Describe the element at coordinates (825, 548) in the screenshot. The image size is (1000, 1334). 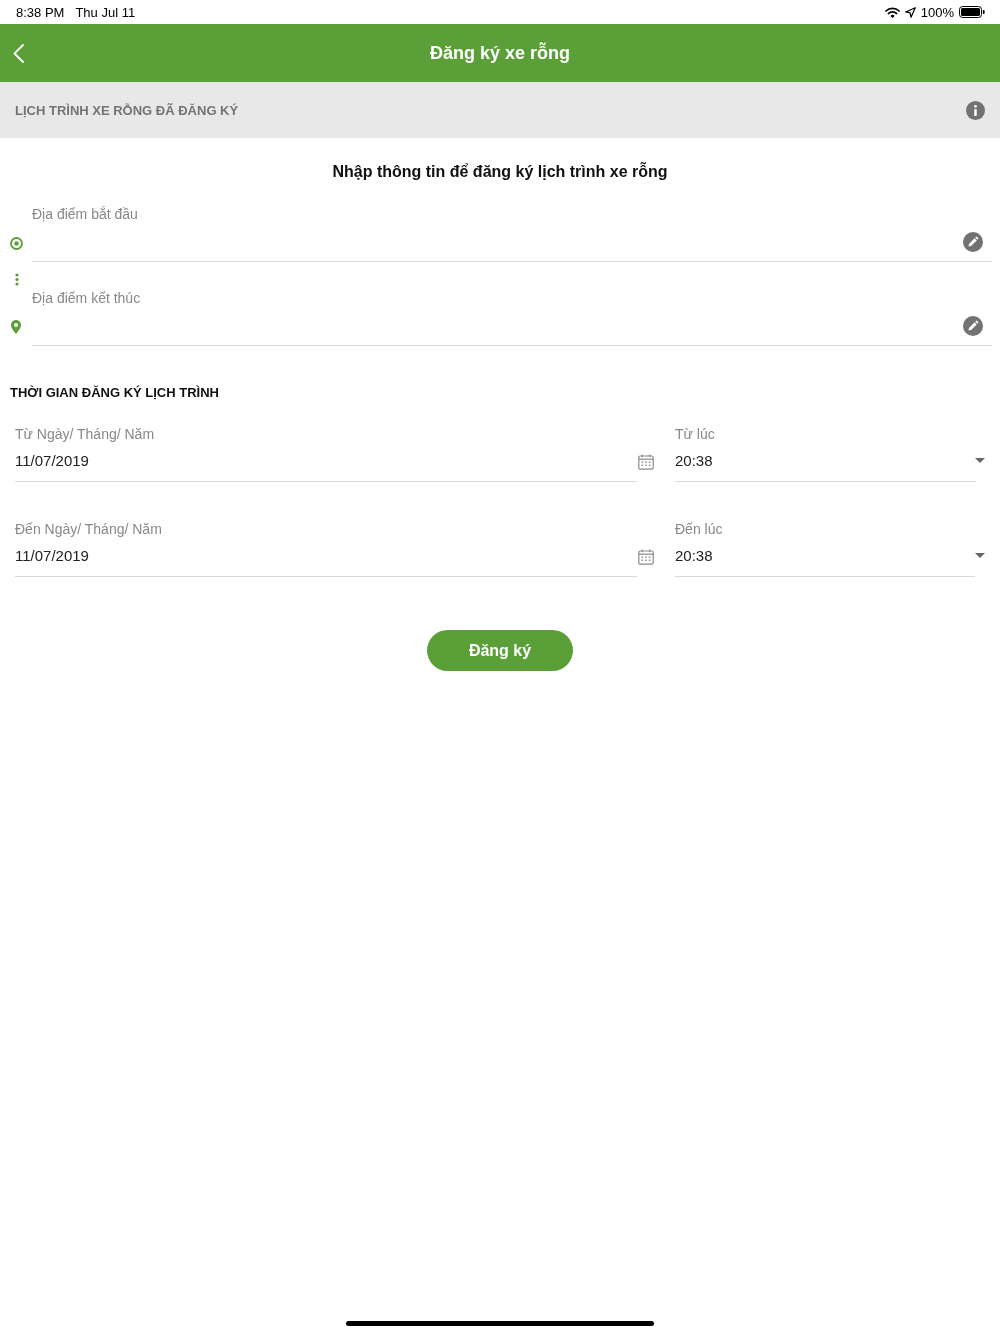
I see `time-dropdown: Đến lúc 20:38` at that location.